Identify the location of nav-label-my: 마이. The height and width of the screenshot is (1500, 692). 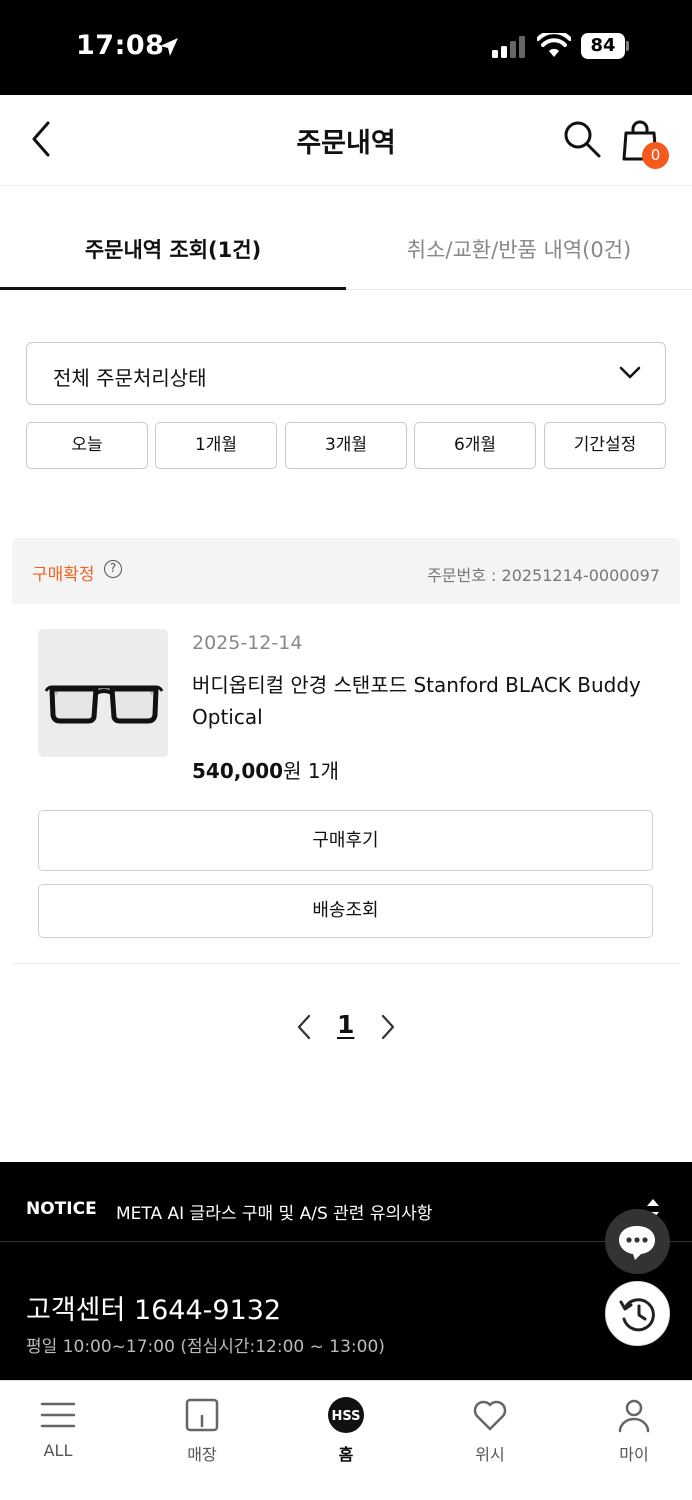
(634, 1454).